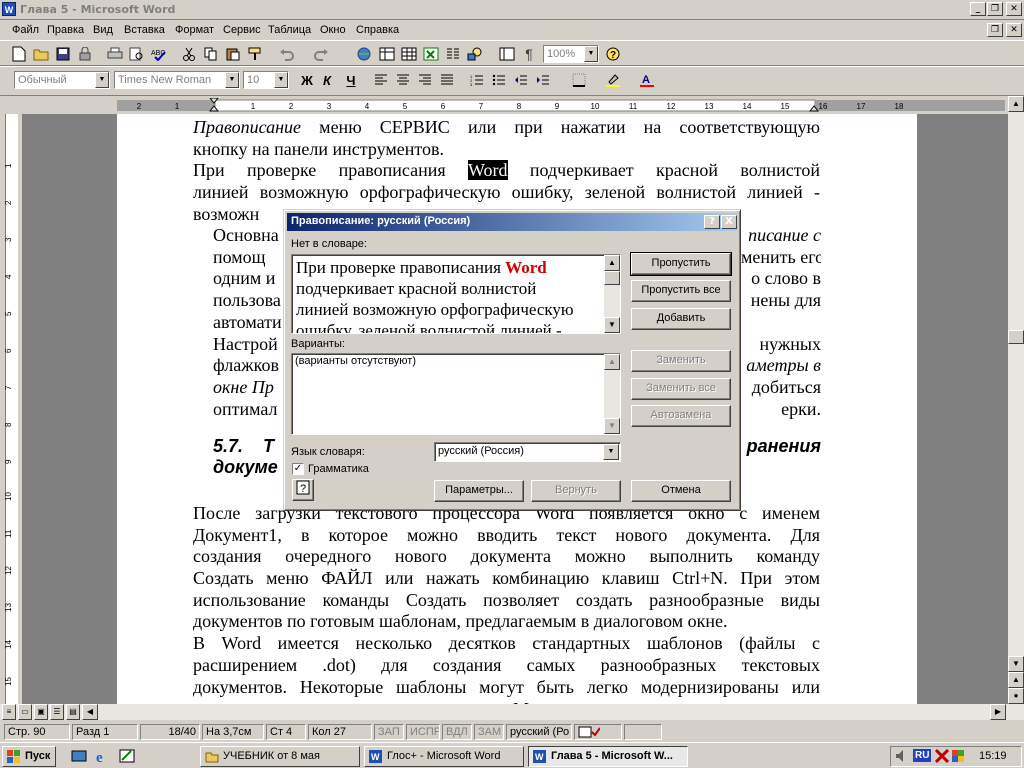  Describe the element at coordinates (303, 490) in the screenshot. I see `office-assistant-button: ?` at that location.